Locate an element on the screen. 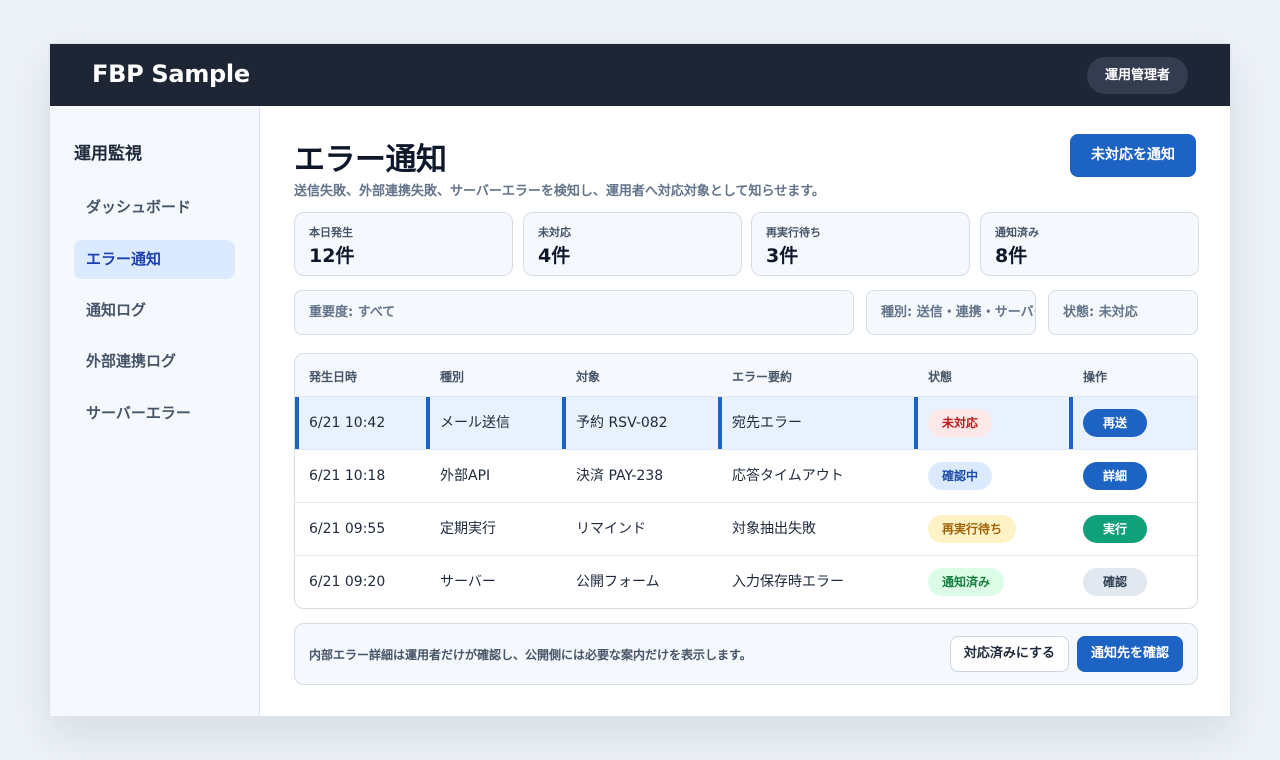  cell-target: 公開フォーム is located at coordinates (618, 582).